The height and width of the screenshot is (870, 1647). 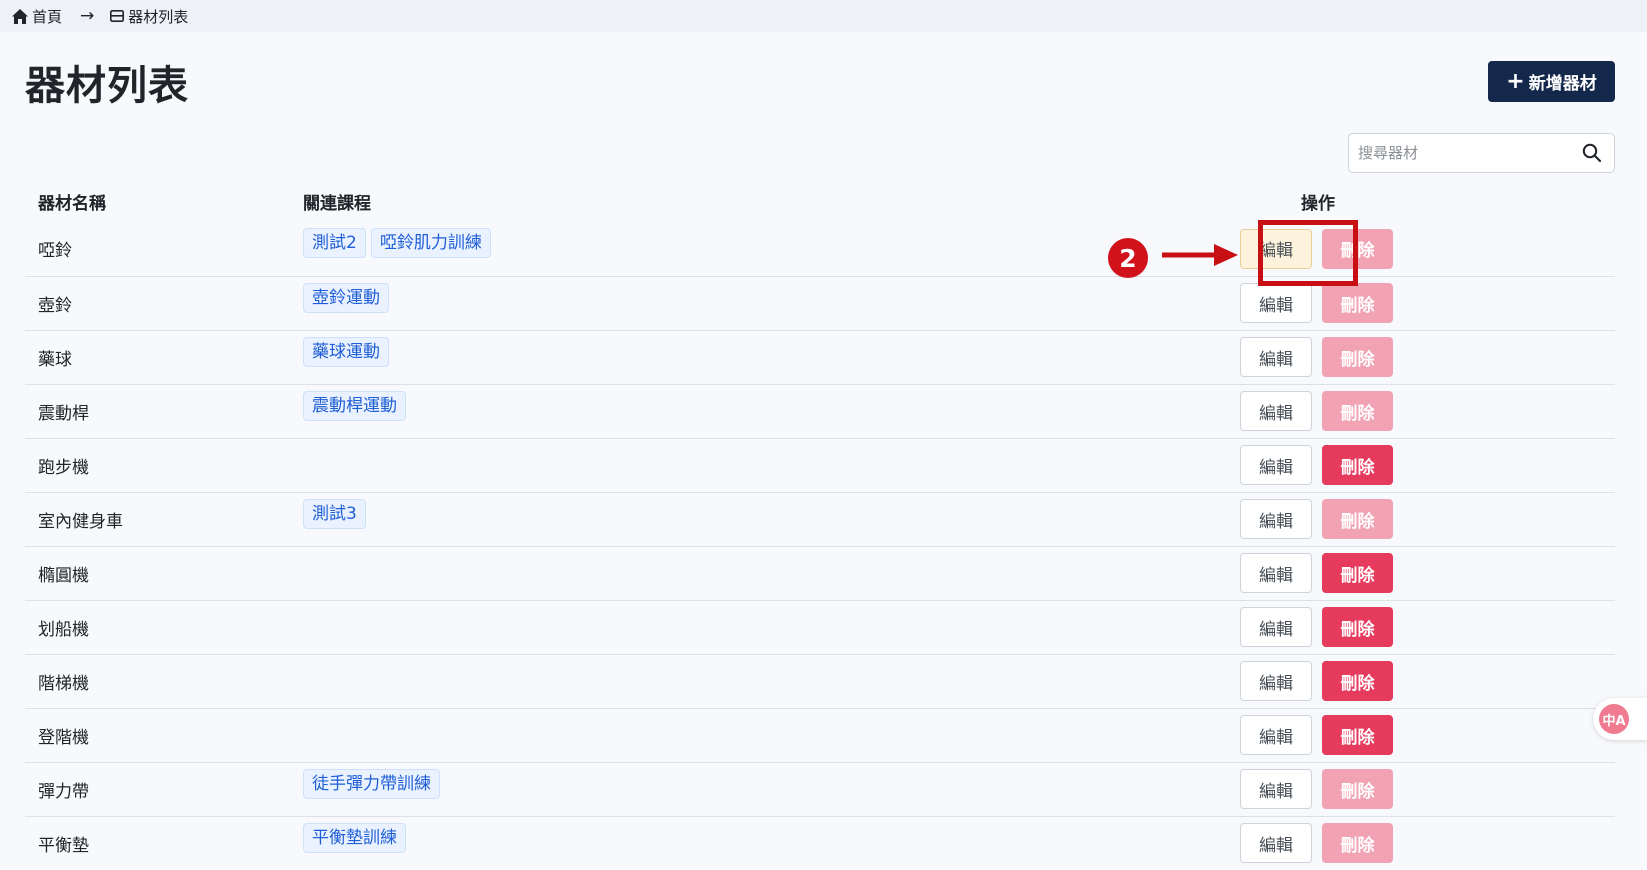 I want to click on table-row: 階梯機 編輯 刪除, so click(x=820, y=681).